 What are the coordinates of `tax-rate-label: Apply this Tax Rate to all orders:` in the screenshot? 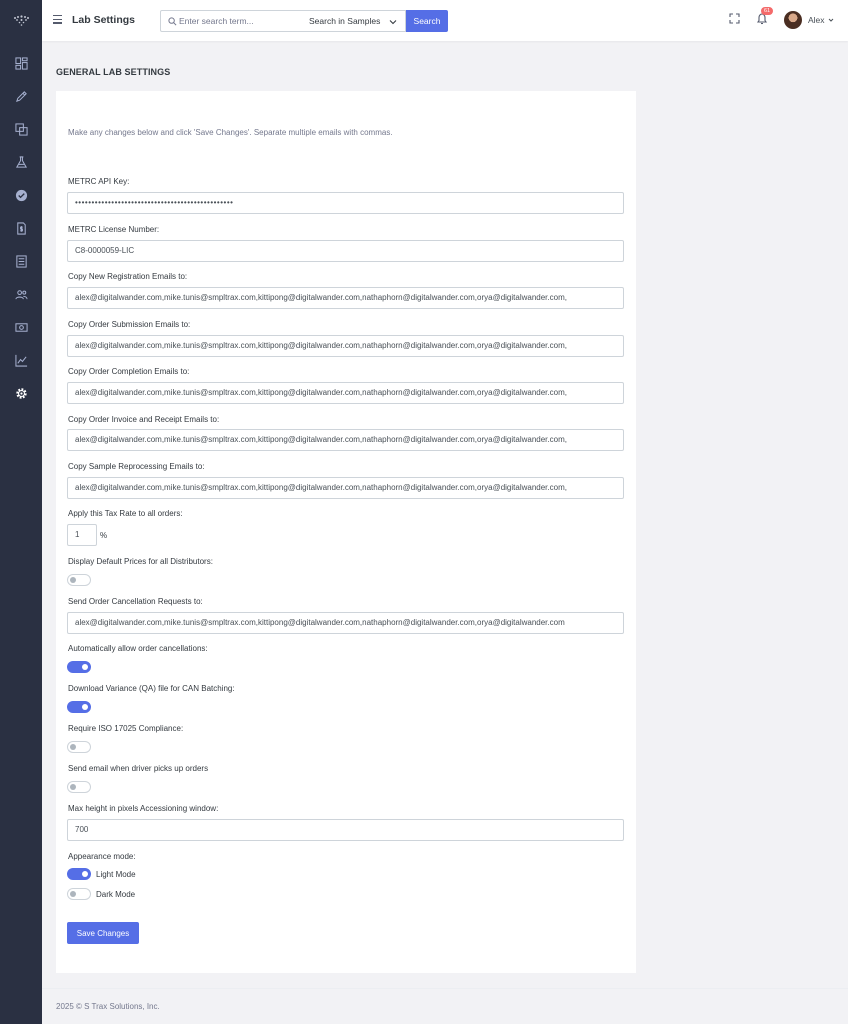 It's located at (125, 513).